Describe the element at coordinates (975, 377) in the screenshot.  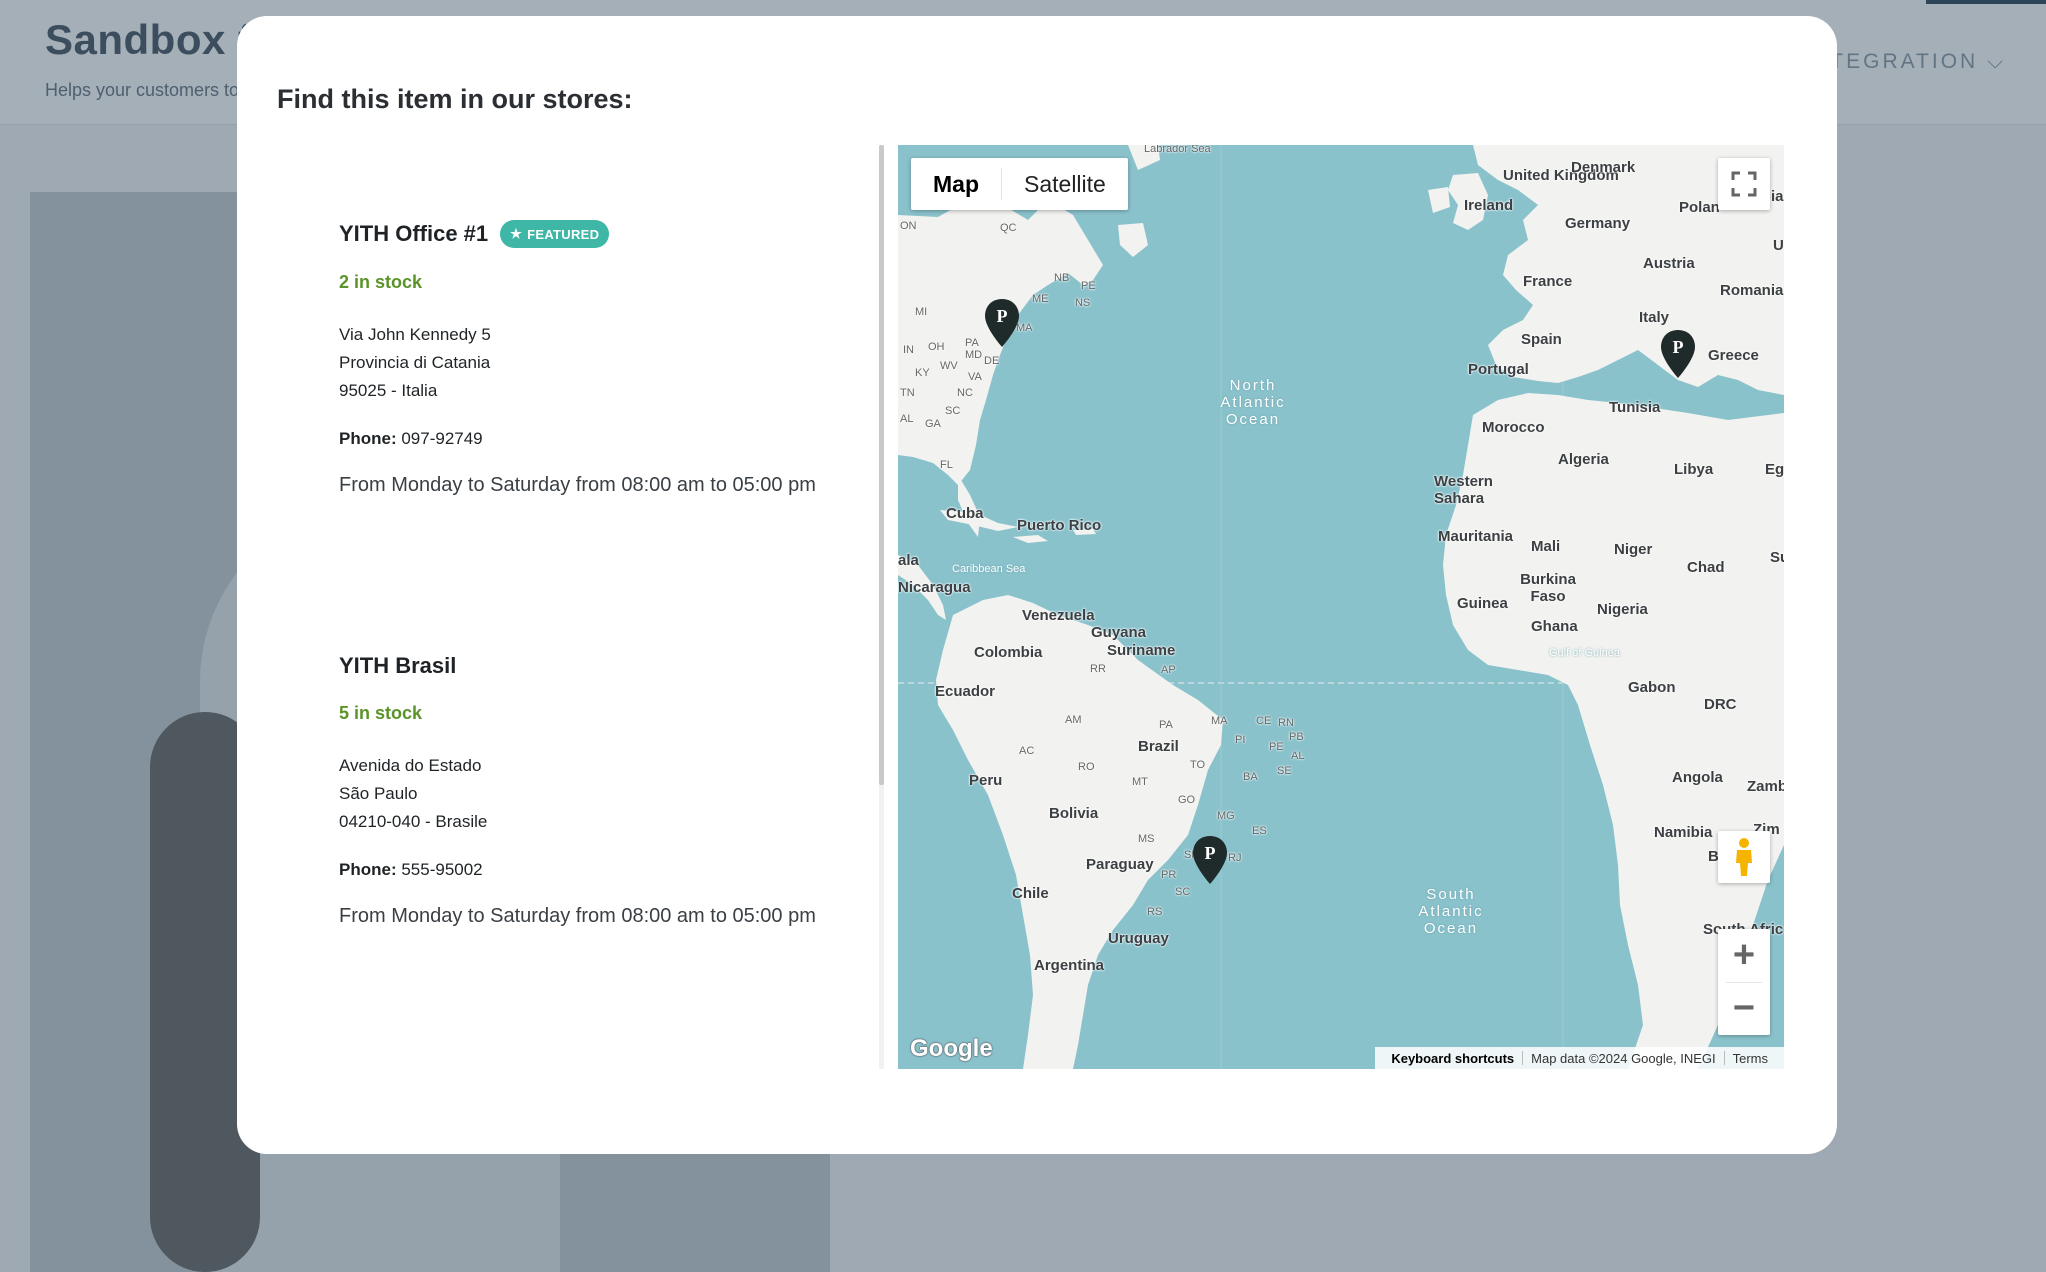
I see `map-label: VA` at that location.